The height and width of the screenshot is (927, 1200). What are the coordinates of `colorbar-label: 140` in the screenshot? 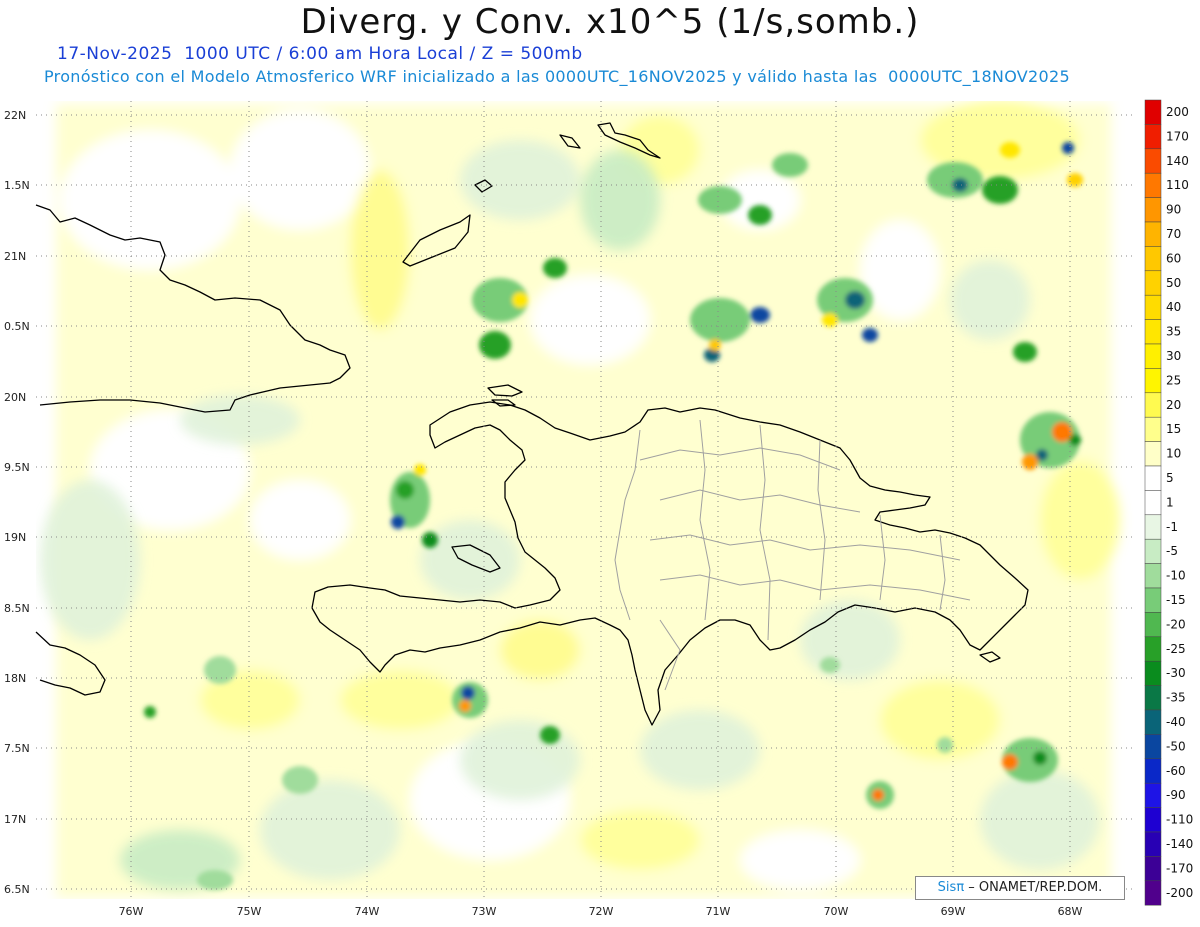 It's located at (1177, 161).